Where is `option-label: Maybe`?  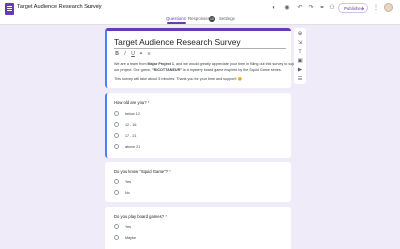
option-label: Maybe is located at coordinates (131, 237).